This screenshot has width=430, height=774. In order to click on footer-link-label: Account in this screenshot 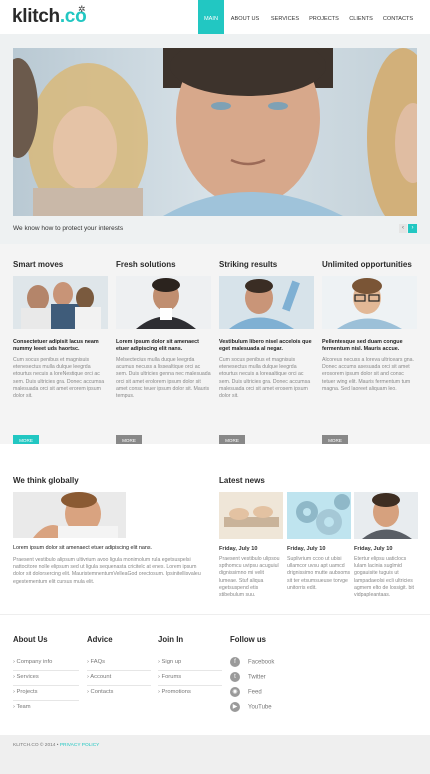, I will do `click(101, 677)`.